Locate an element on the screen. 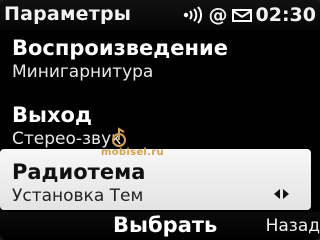  softkey-bar: Выбрать Назад is located at coordinates (160, 226).